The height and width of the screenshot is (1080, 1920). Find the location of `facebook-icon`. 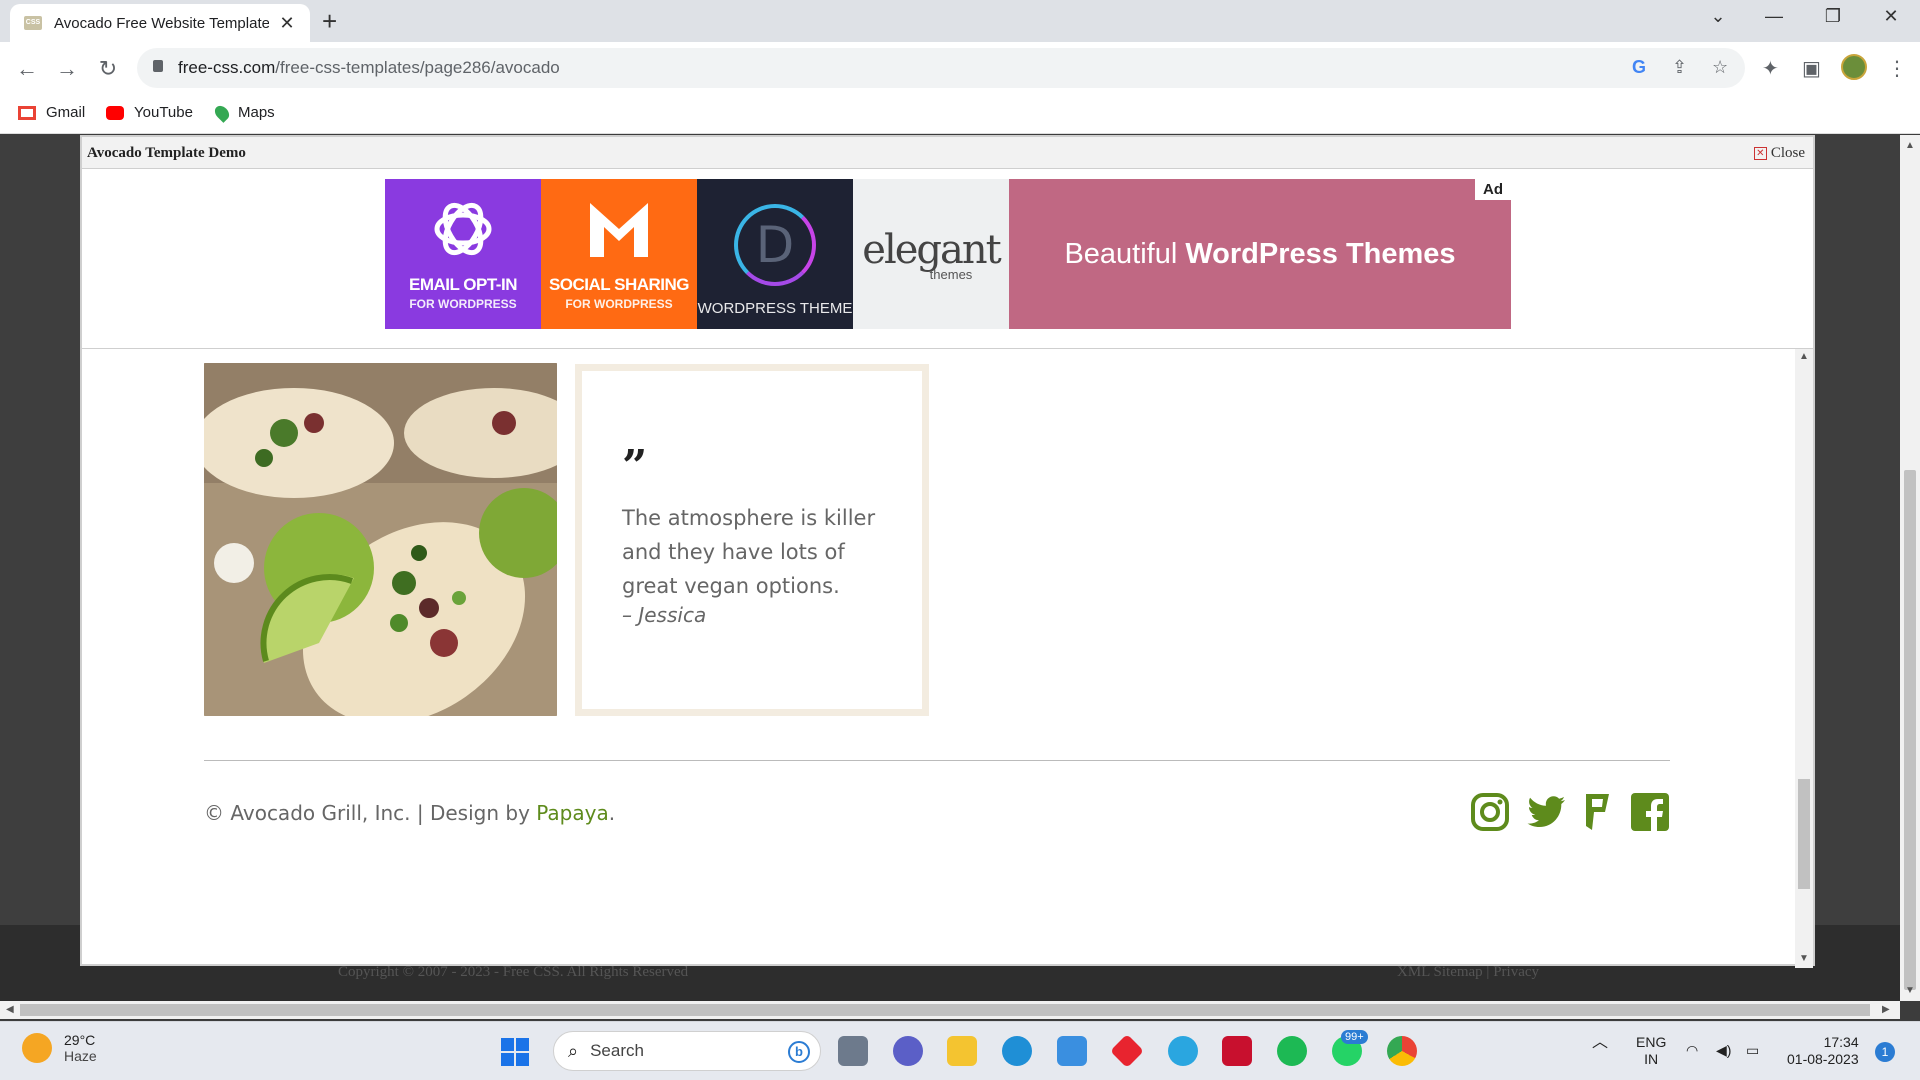

facebook-icon is located at coordinates (1650, 812).